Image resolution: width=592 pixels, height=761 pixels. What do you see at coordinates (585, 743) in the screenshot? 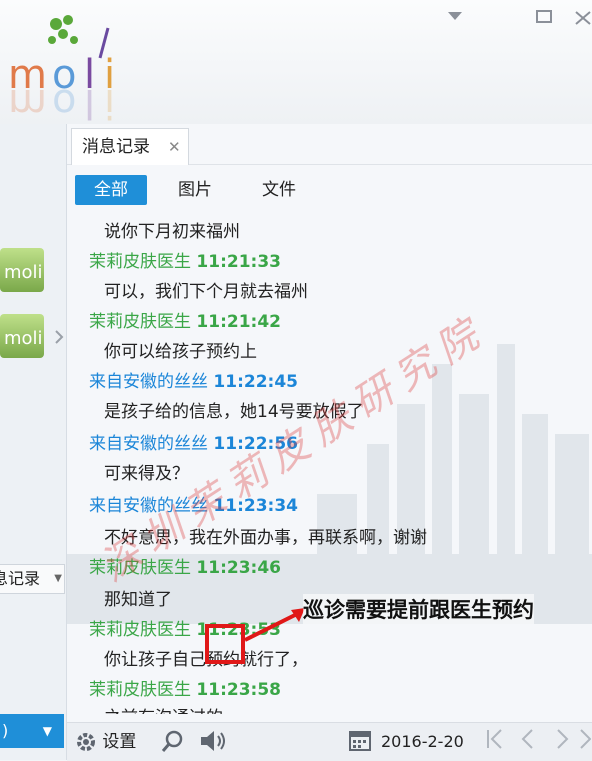
I see `last-page-icon` at bounding box center [585, 743].